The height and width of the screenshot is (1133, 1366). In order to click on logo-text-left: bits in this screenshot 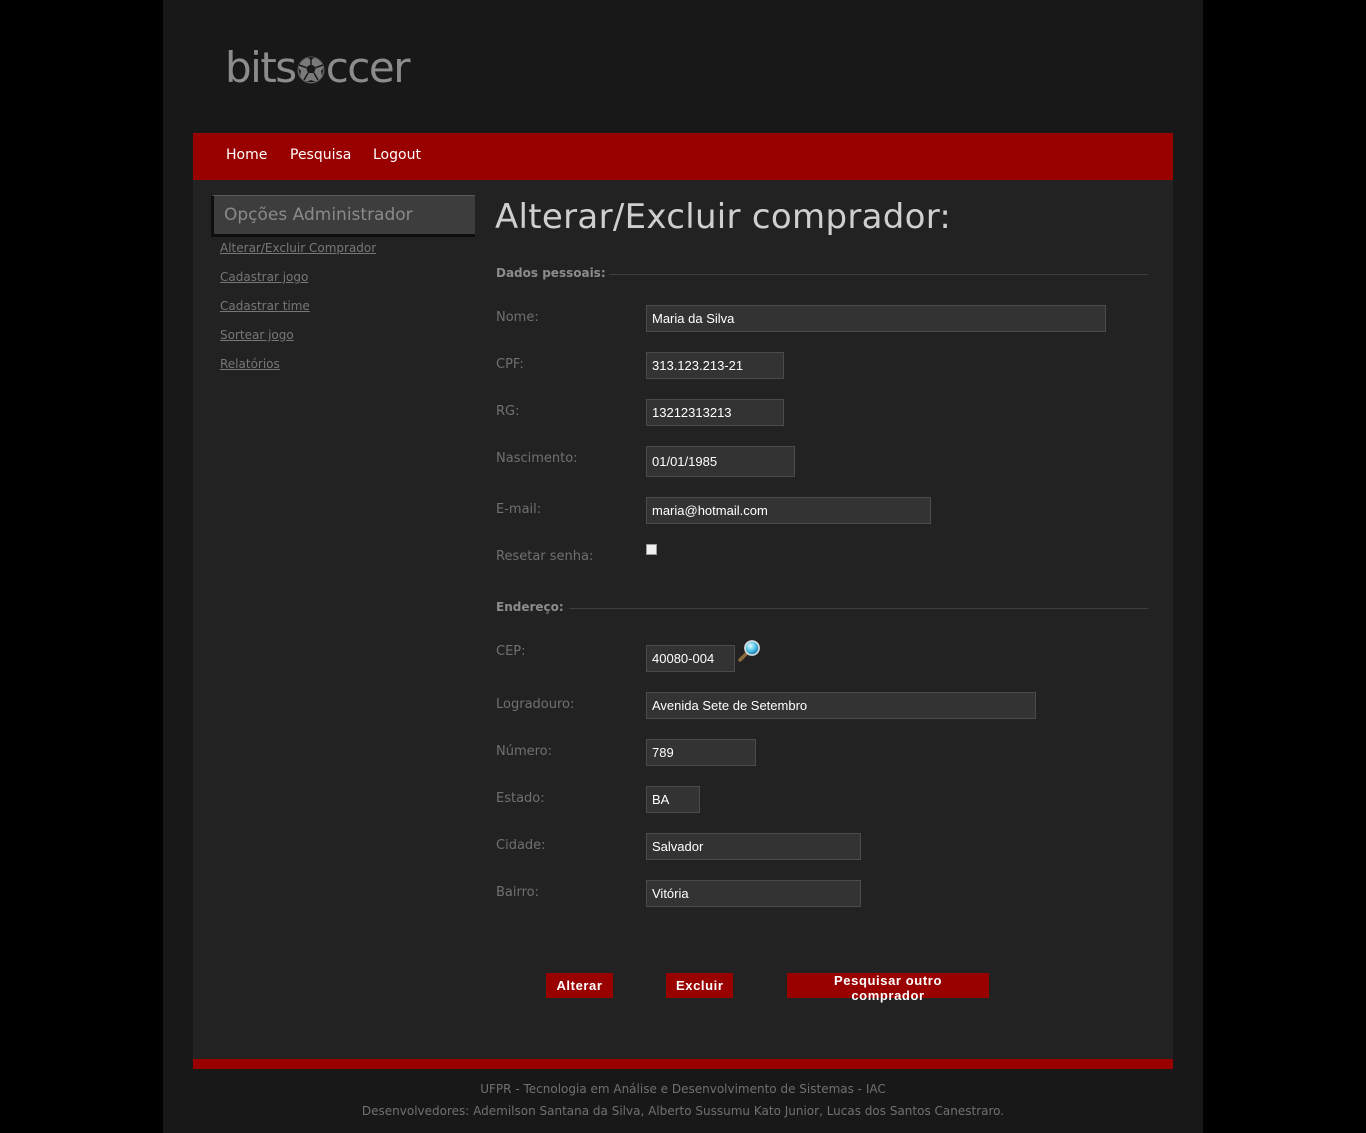, I will do `click(261, 67)`.